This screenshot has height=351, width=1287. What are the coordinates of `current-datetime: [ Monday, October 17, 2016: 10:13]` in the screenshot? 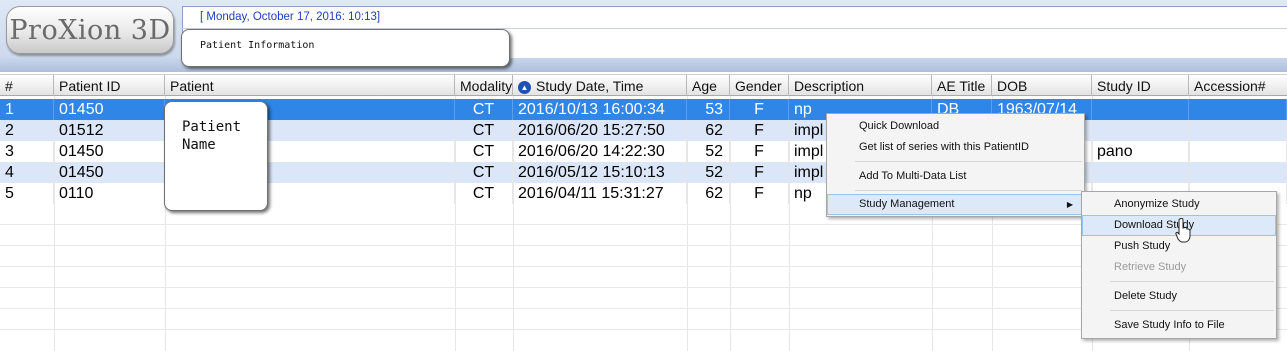 It's located at (290, 17).